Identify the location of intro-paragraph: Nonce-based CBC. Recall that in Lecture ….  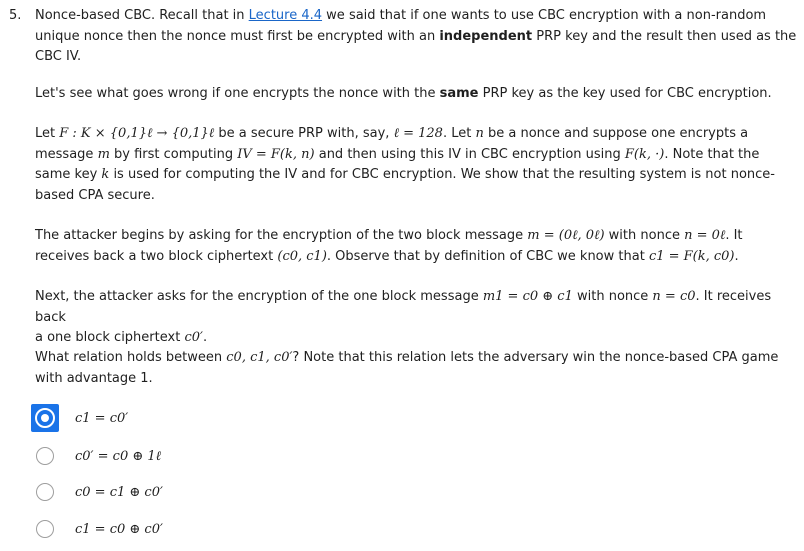
(415, 37).